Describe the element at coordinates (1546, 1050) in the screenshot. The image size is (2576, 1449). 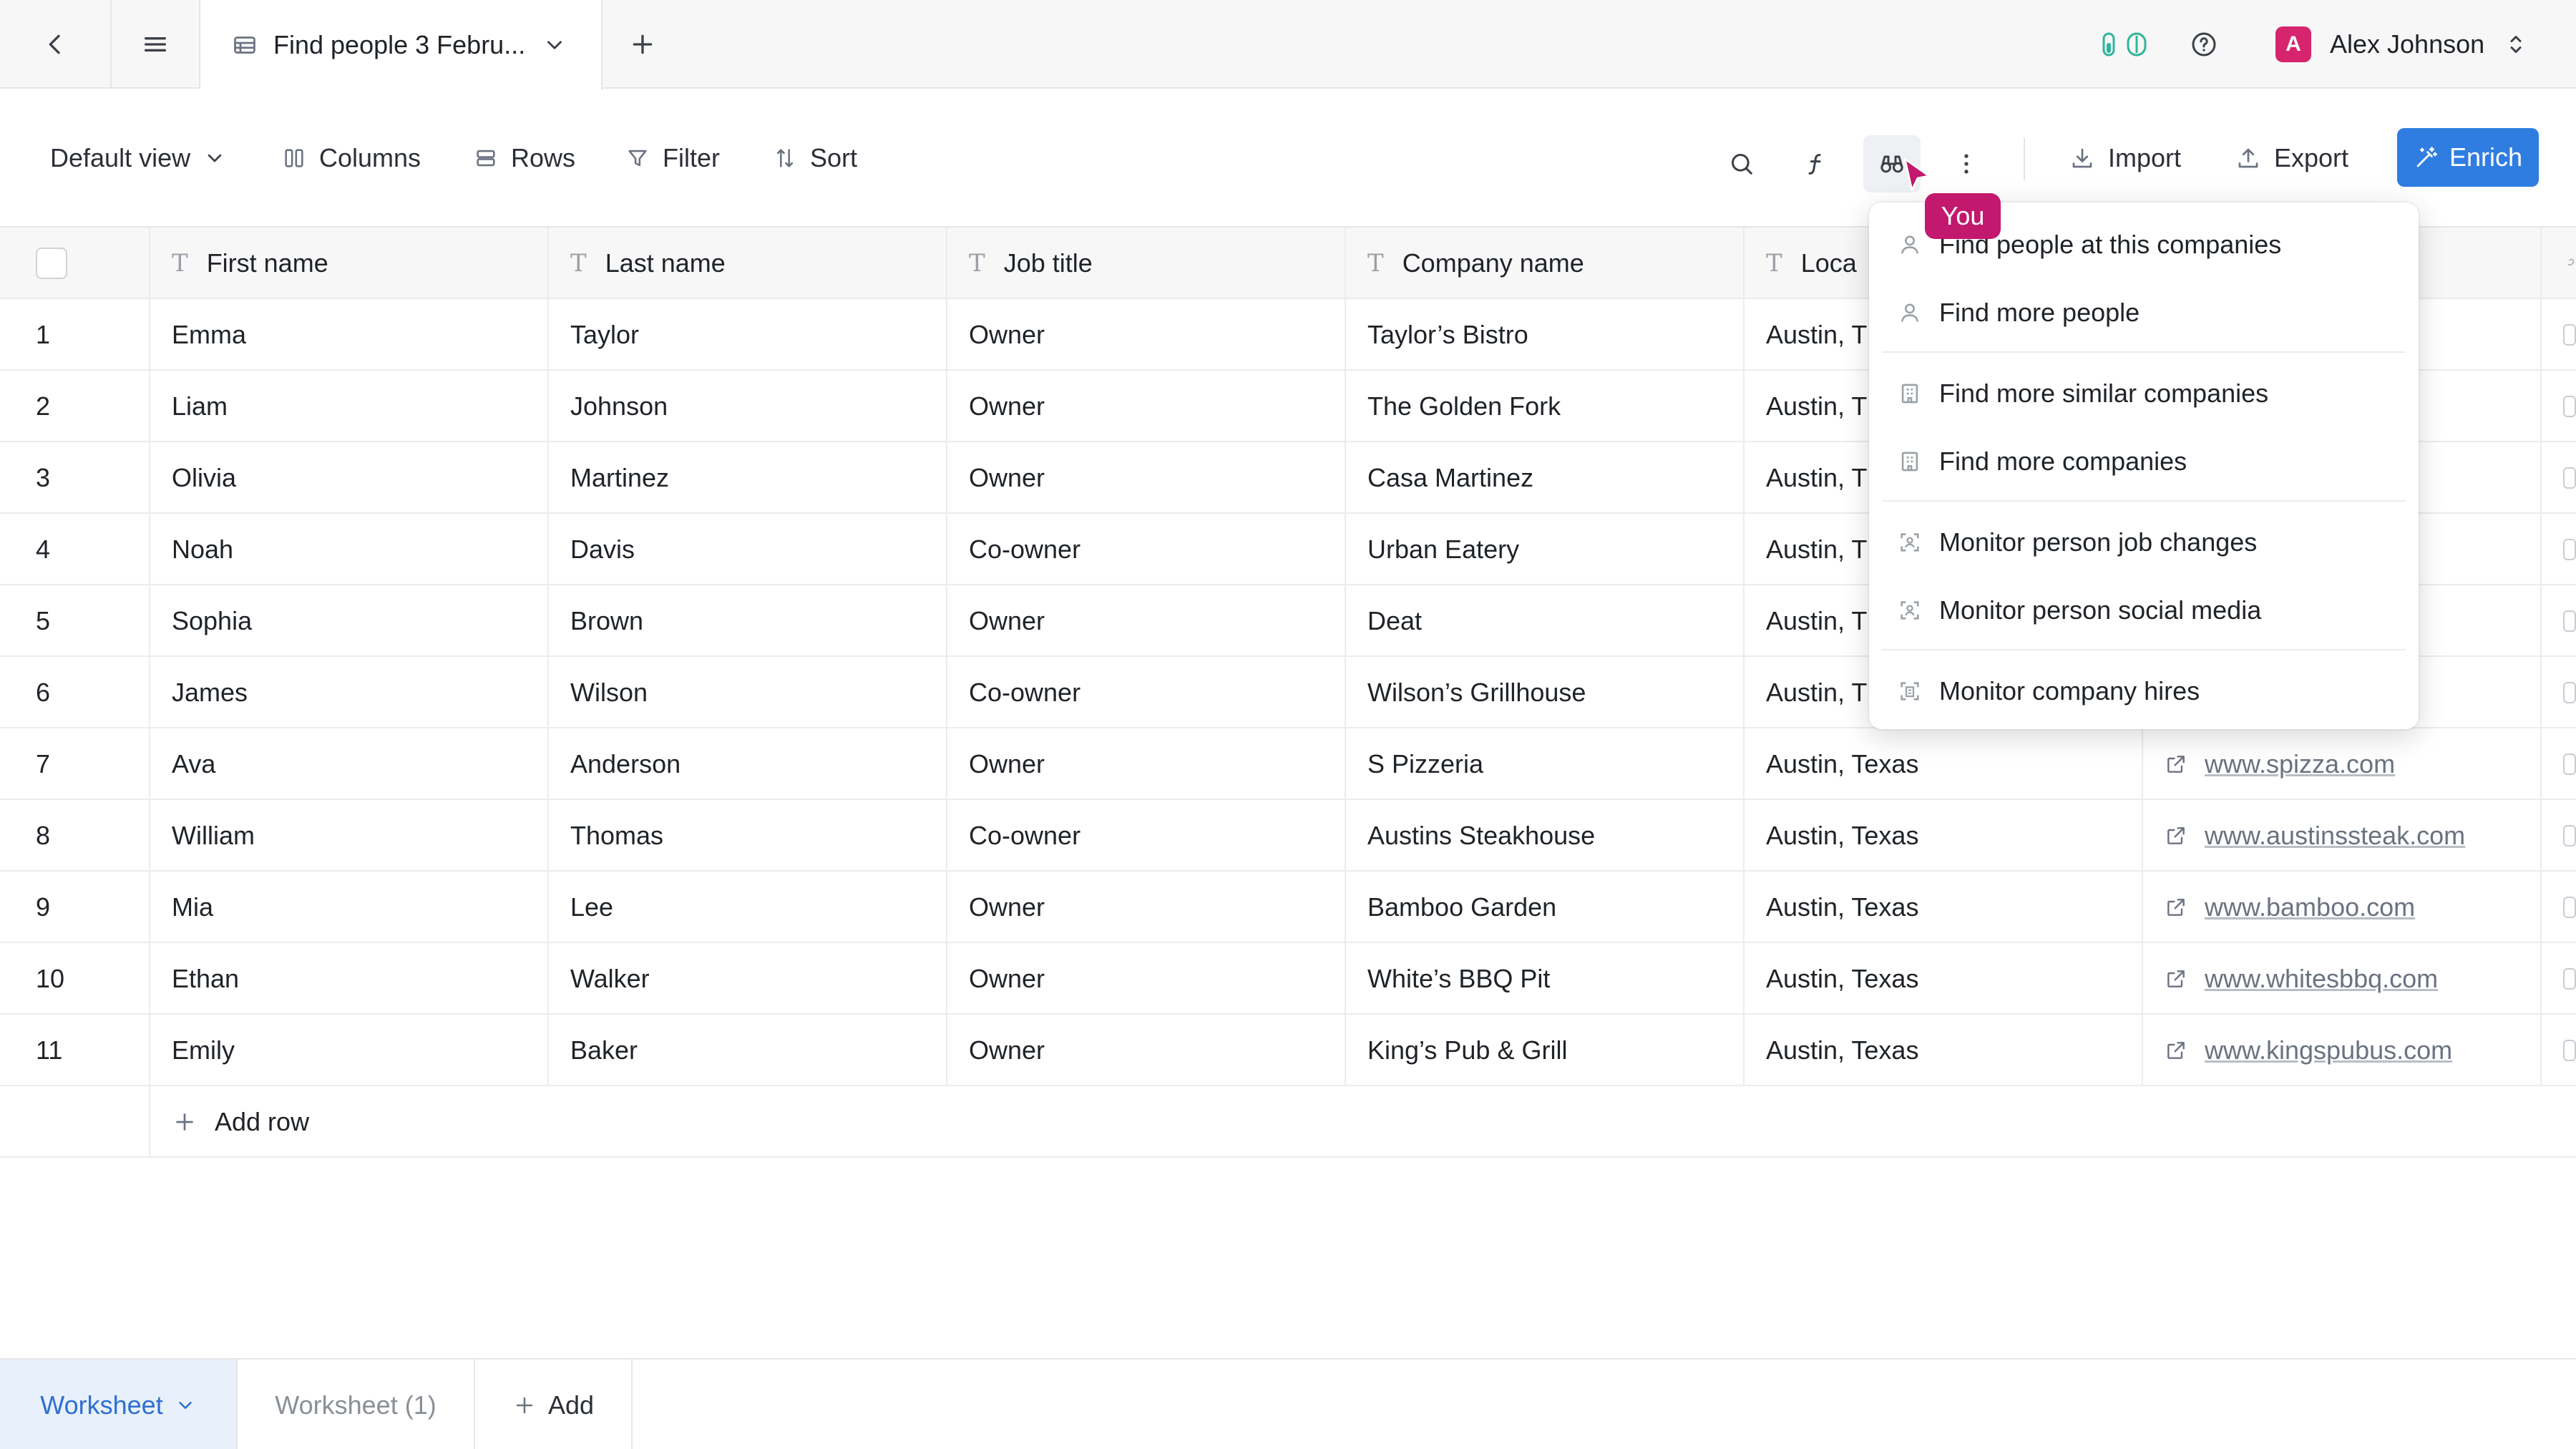
I see `cell-company-name: King’s Pub & Grill` at that location.